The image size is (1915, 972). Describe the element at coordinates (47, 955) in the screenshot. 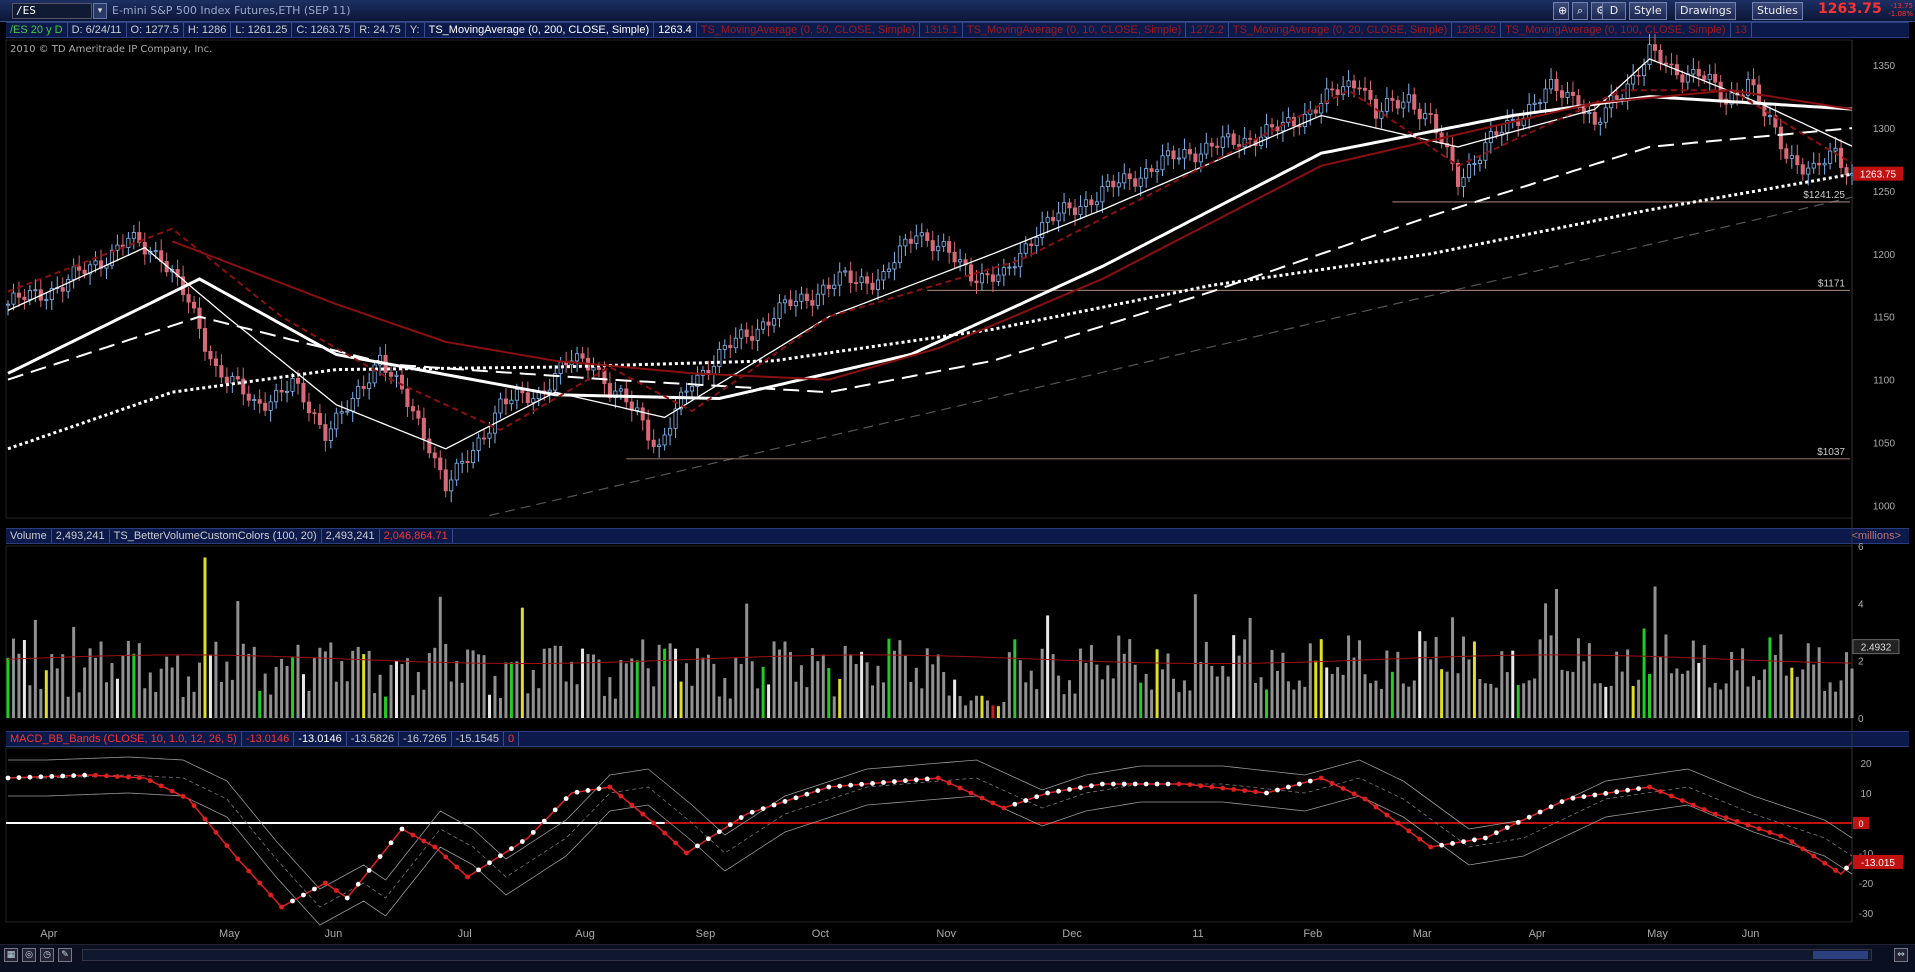

I see `clock-icon: ◷` at that location.